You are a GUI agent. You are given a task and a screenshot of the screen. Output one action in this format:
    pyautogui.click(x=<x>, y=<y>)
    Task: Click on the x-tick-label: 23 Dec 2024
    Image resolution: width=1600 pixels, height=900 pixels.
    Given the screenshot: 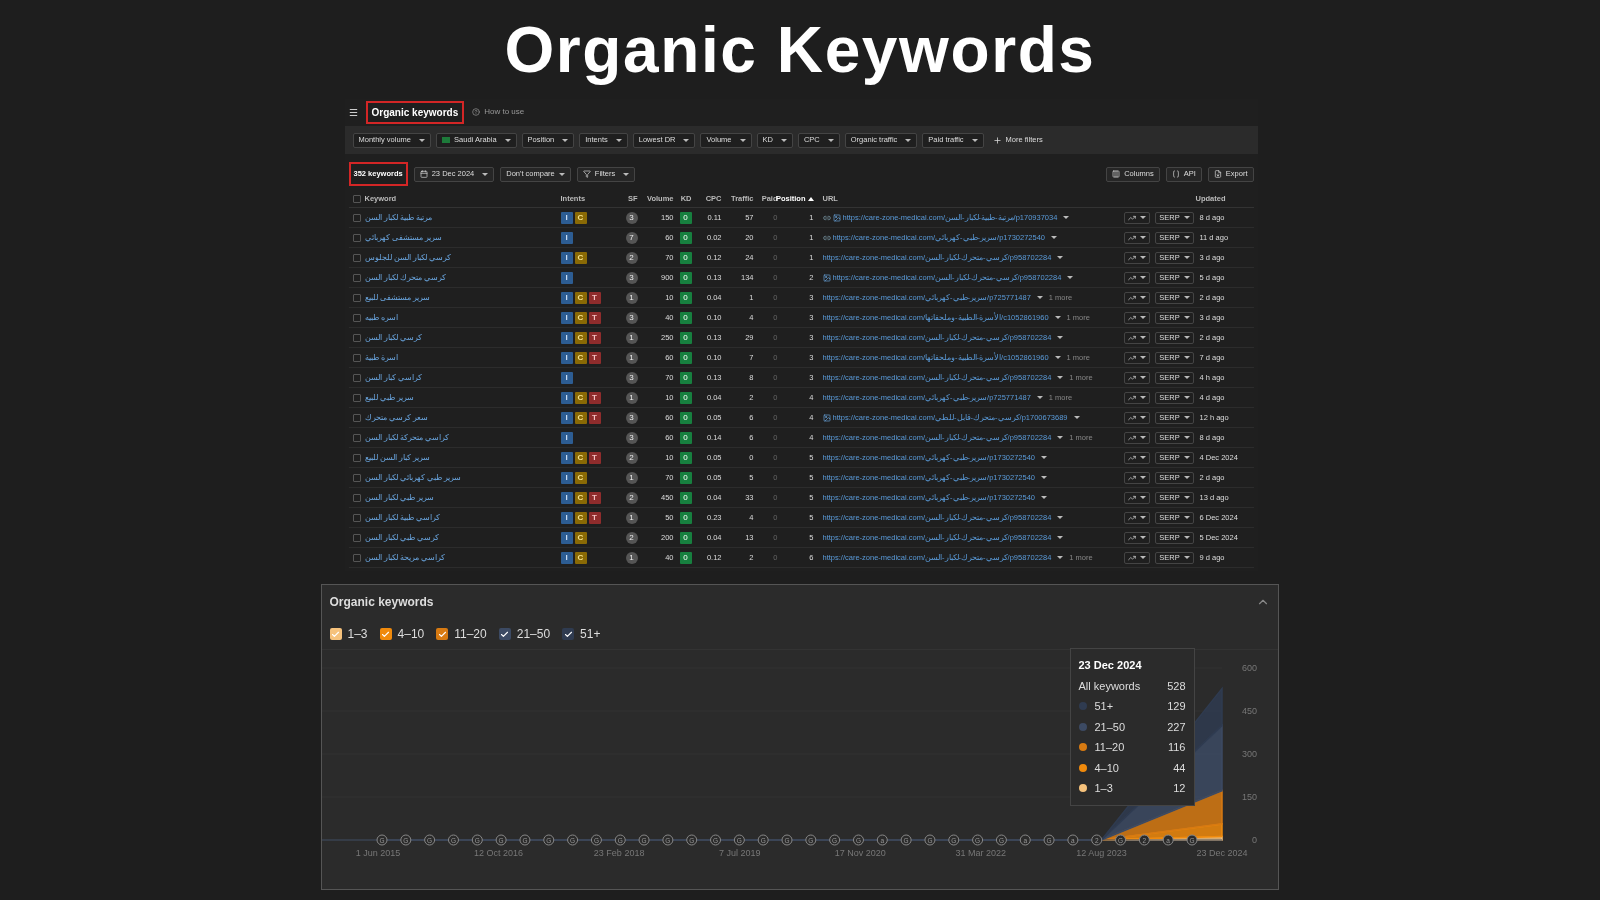 What is the action you would take?
    pyautogui.click(x=1221, y=853)
    